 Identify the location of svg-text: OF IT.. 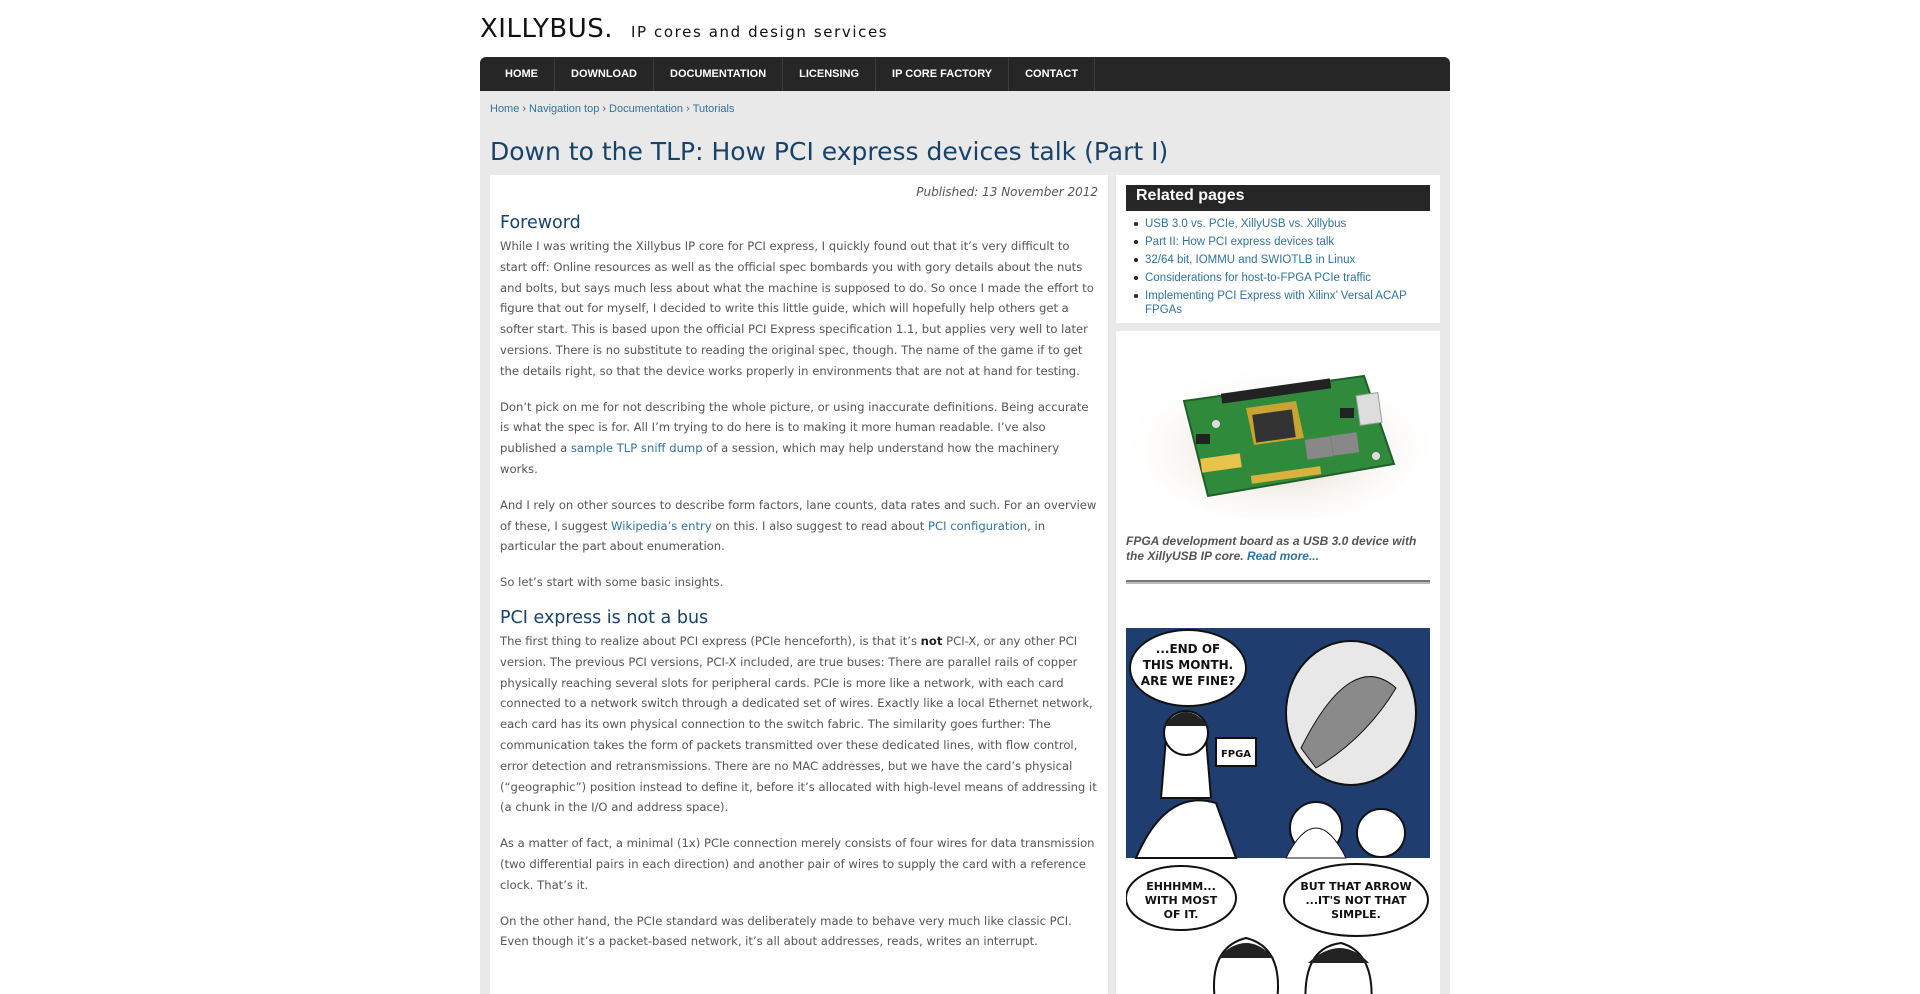
(1181, 914).